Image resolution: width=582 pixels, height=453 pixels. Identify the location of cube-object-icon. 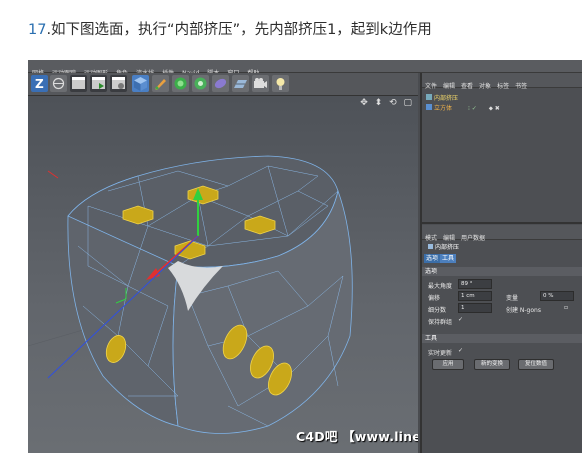
(429, 107).